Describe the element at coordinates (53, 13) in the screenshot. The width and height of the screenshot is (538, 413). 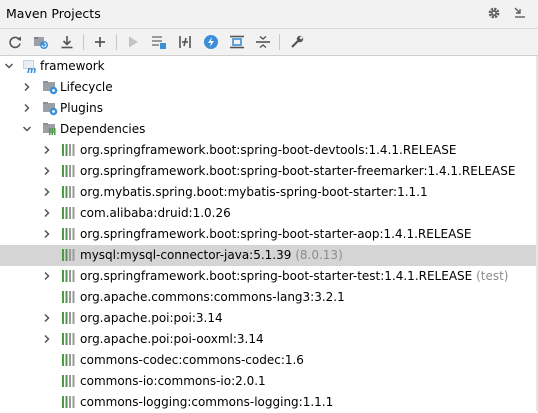
I see `panel-title: Maven Projects` at that location.